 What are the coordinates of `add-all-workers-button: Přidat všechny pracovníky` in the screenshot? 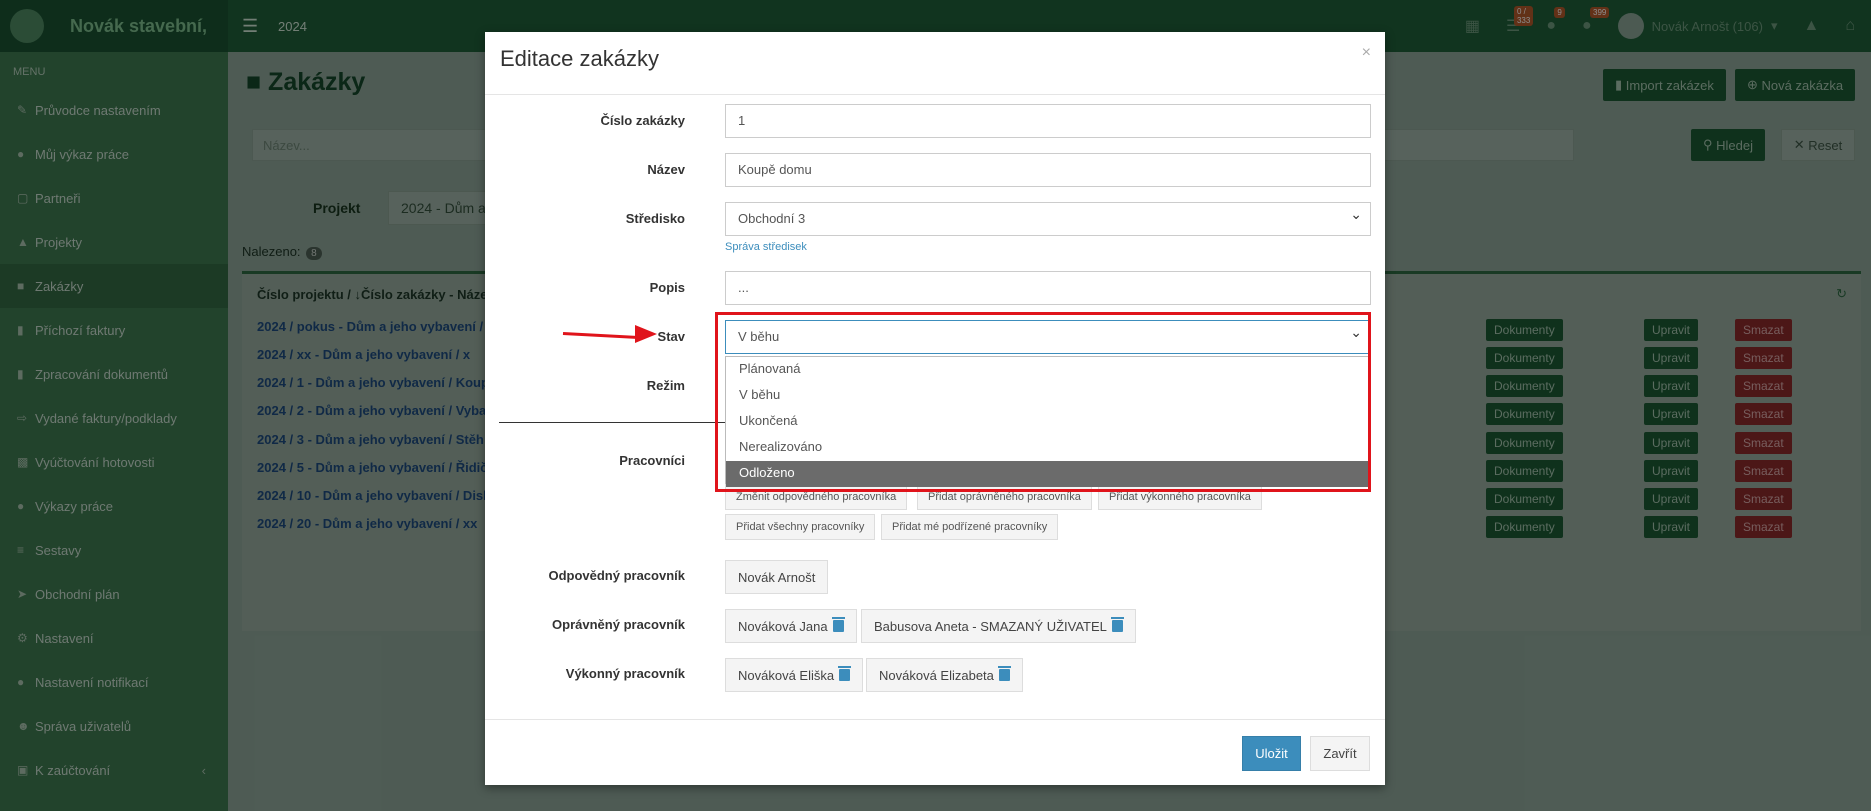 It's located at (800, 527).